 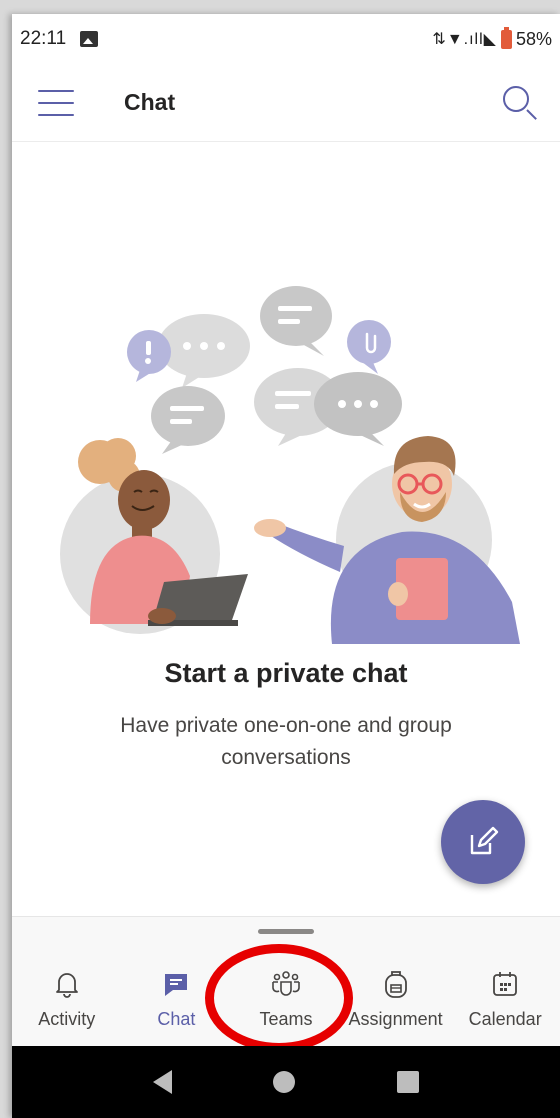 I want to click on home-icon, so click(x=284, y=1082).